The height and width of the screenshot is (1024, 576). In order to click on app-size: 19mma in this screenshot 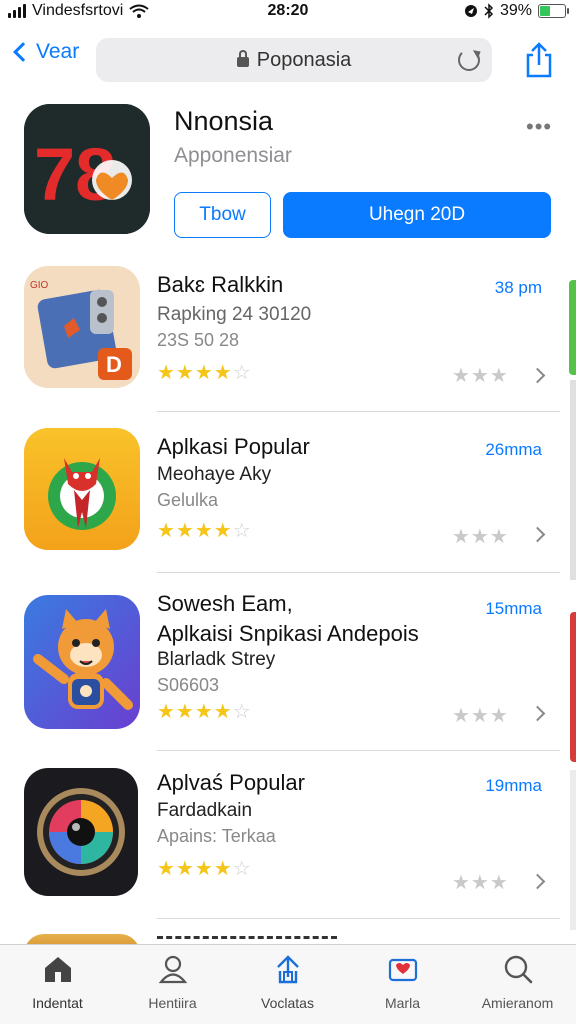, I will do `click(513, 785)`.